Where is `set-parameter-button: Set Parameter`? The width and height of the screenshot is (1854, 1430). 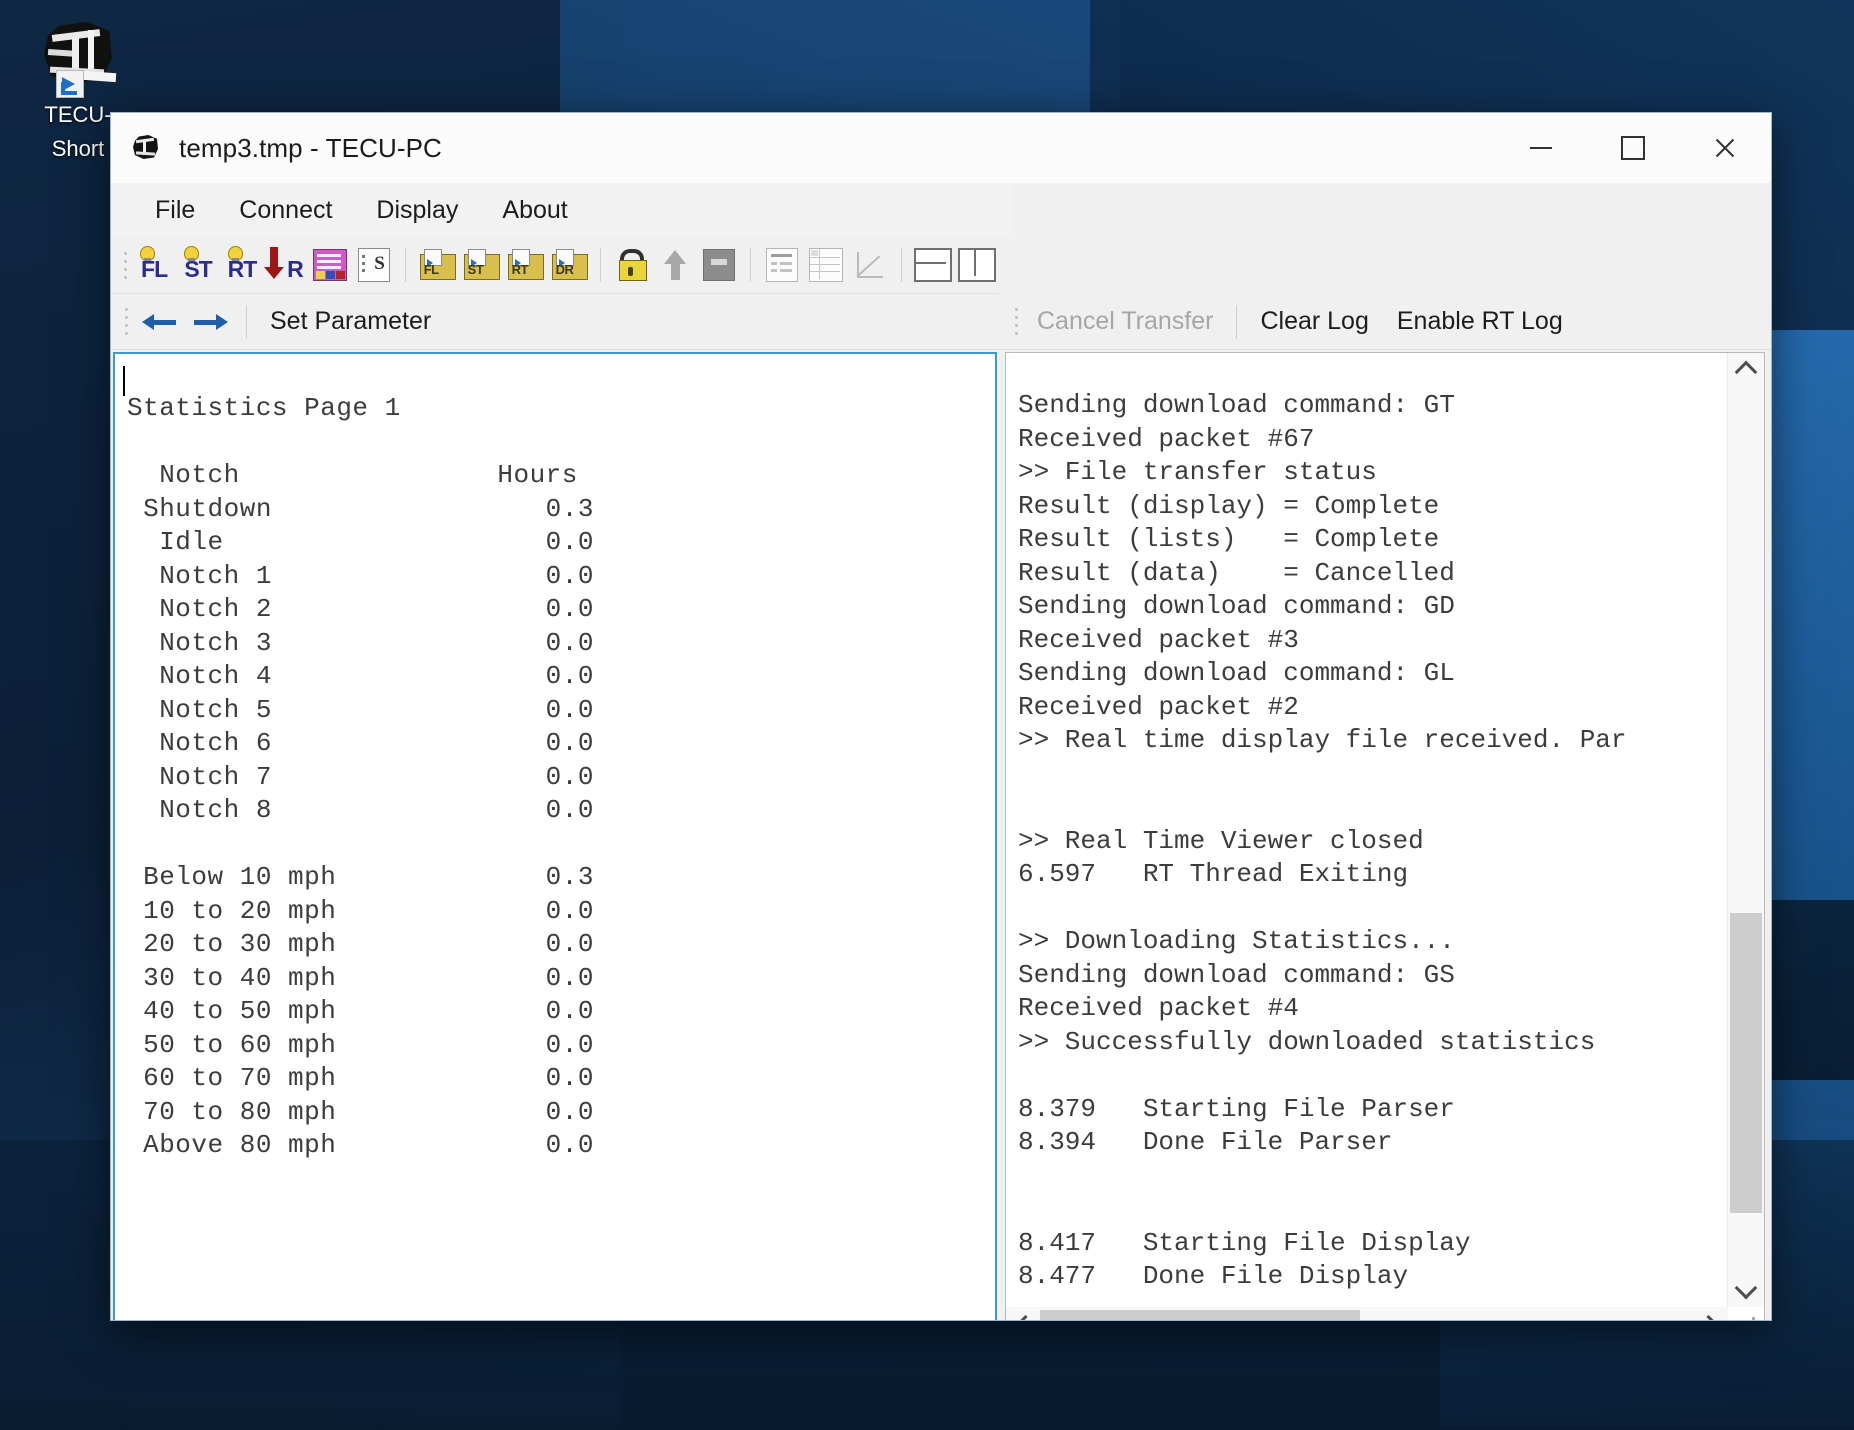
set-parameter-button: Set Parameter is located at coordinates (350, 321).